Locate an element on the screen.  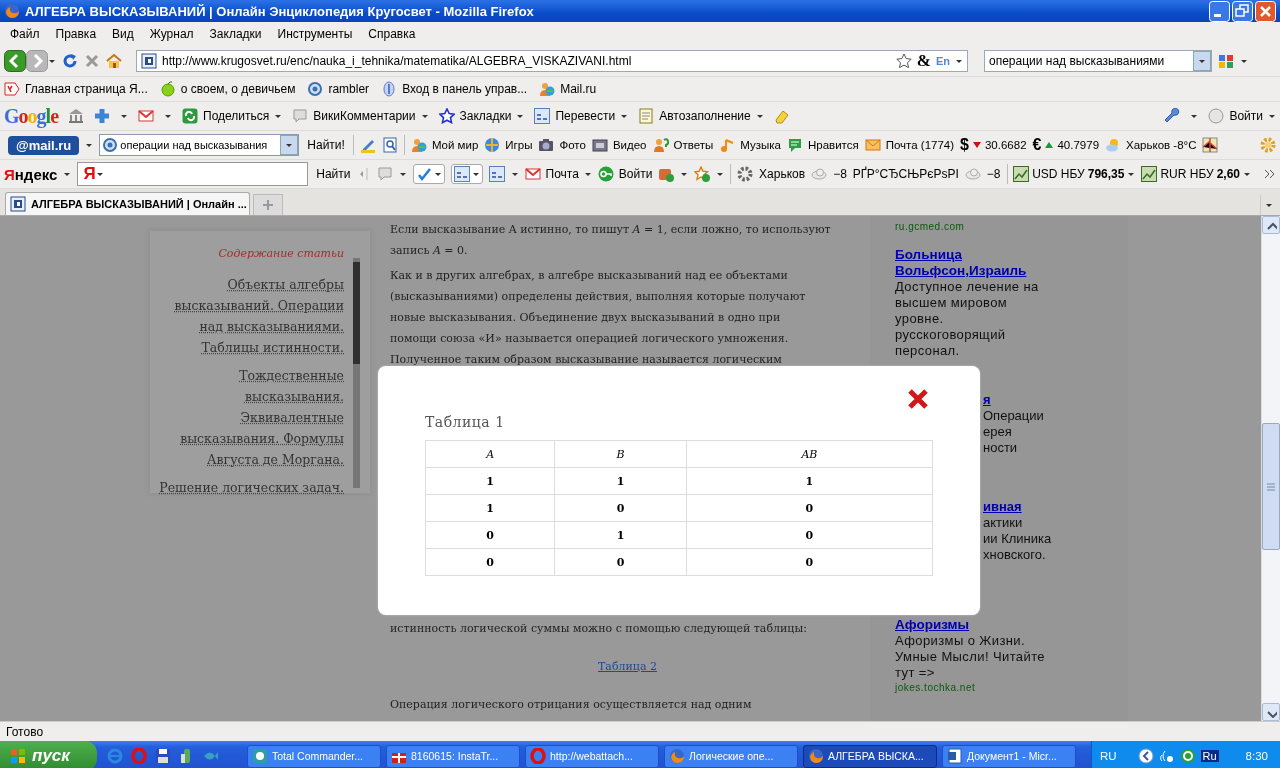
contents-link: Объекты алгебры высказываний. Операции над высказываниями. Таблицы истинности. is located at coordinates (247, 316).